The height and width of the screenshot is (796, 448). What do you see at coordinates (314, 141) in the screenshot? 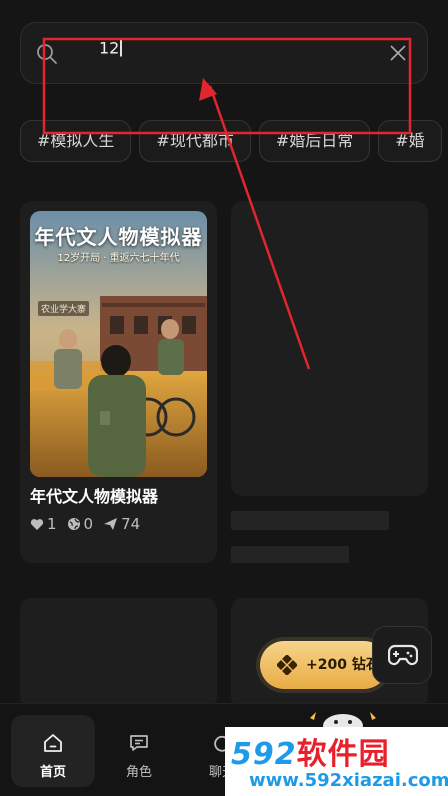
I see `tag-chip: #婚后日常` at bounding box center [314, 141].